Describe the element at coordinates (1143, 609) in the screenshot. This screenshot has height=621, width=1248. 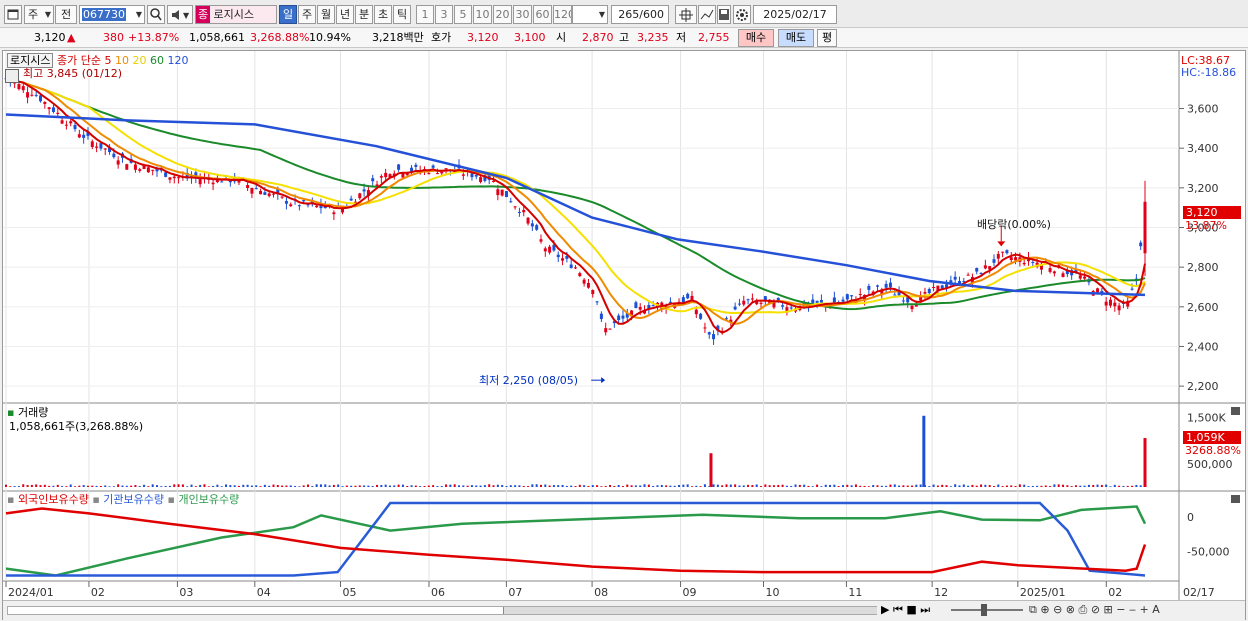
I see `plus-icon: +` at that location.